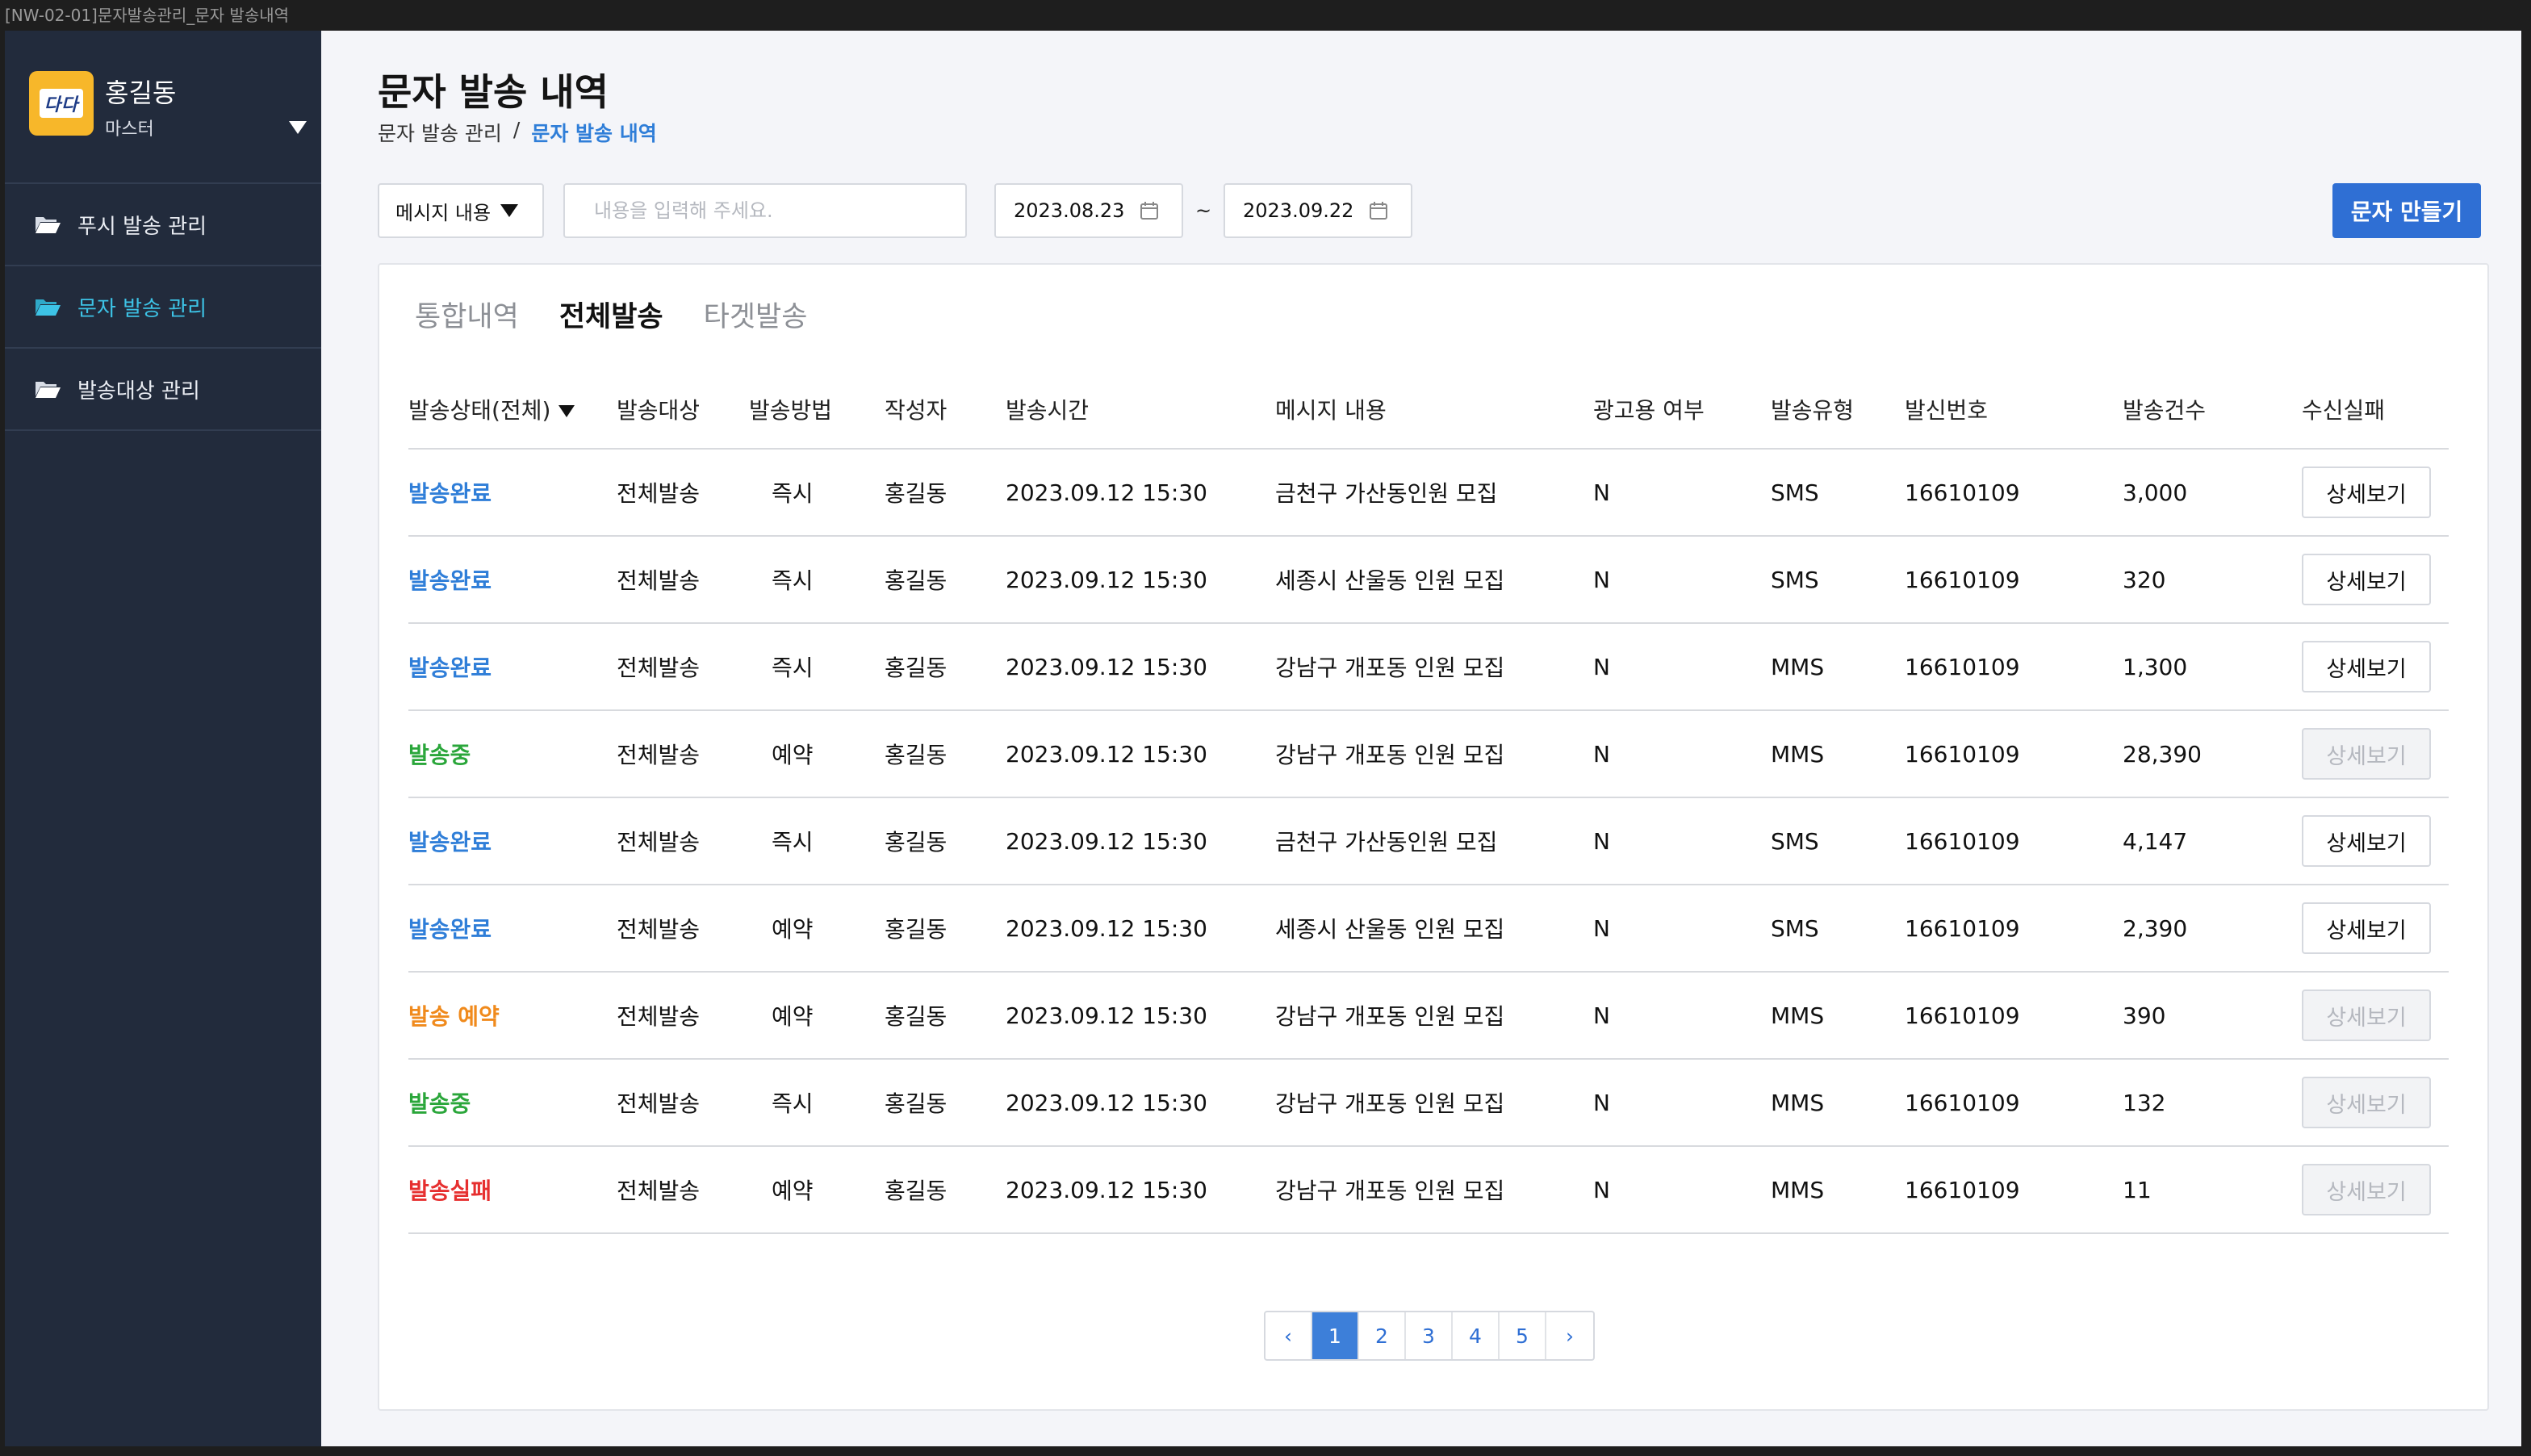  What do you see at coordinates (1434, 841) in the screenshot?
I see `cell-message: 금천구 가산동인원 모집` at bounding box center [1434, 841].